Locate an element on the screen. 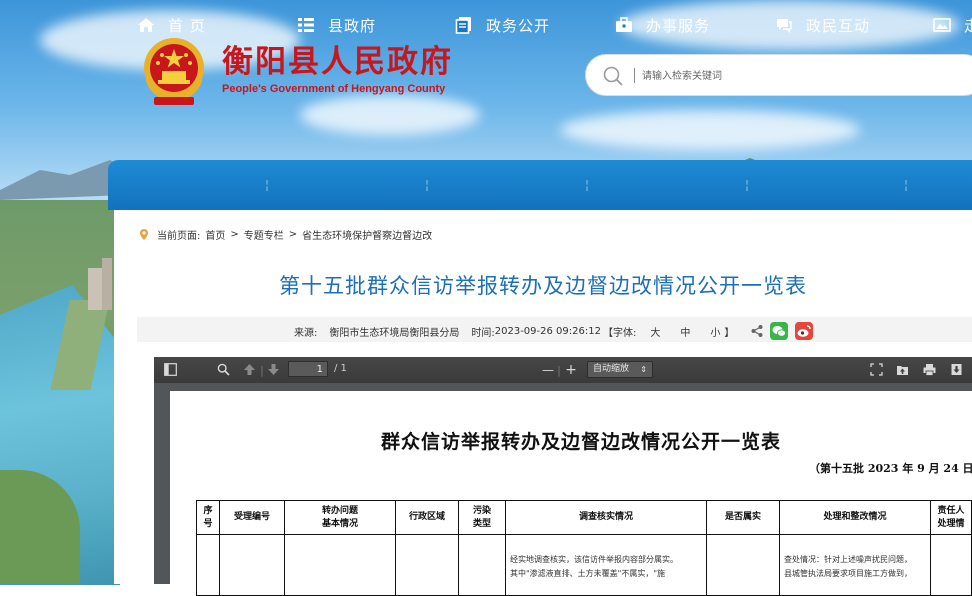  download-icon is located at coordinates (956, 369).